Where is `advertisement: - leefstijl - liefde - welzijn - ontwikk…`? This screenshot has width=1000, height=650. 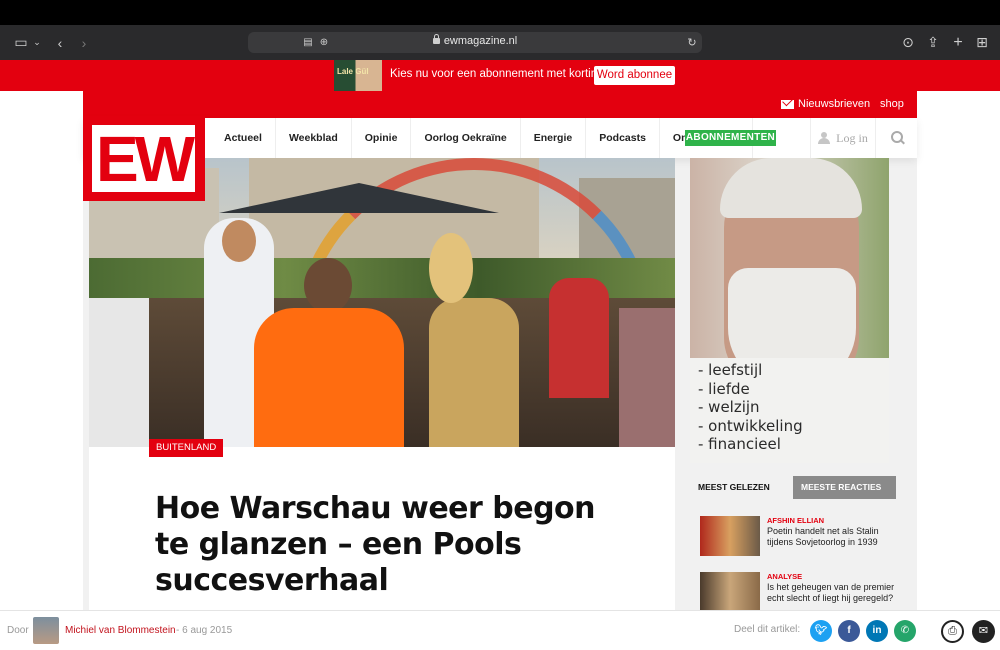
advertisement: - leefstijl - liefde - welzijn - ontwikk… is located at coordinates (789, 310).